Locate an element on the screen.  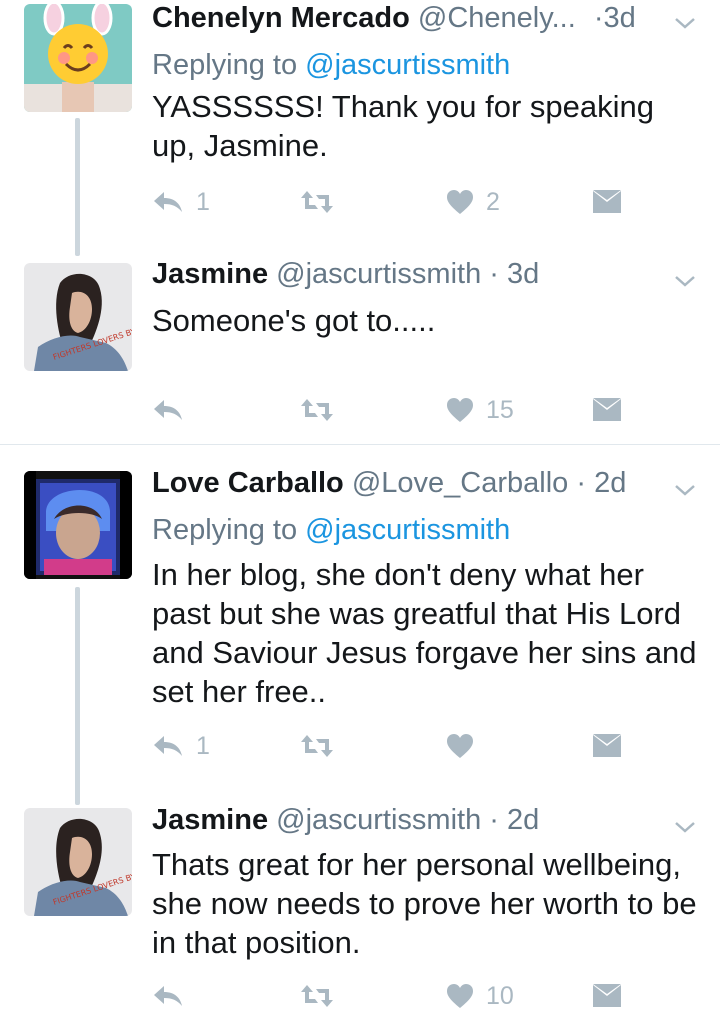
like-count: 15 is located at coordinates (500, 409).